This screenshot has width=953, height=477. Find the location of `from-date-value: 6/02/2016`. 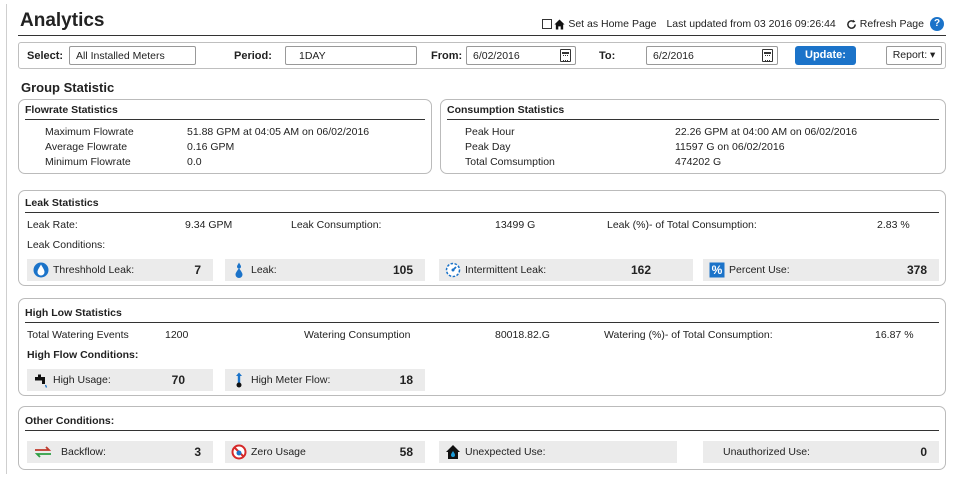

from-date-value: 6/02/2016 is located at coordinates (496, 56).